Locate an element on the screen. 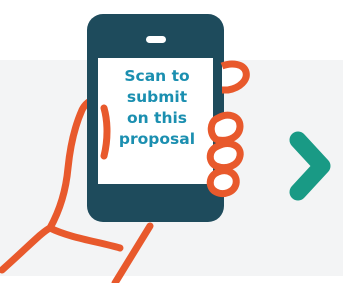 The image size is (343, 283). scan-prompt-line-1: Scan to is located at coordinates (157, 76).